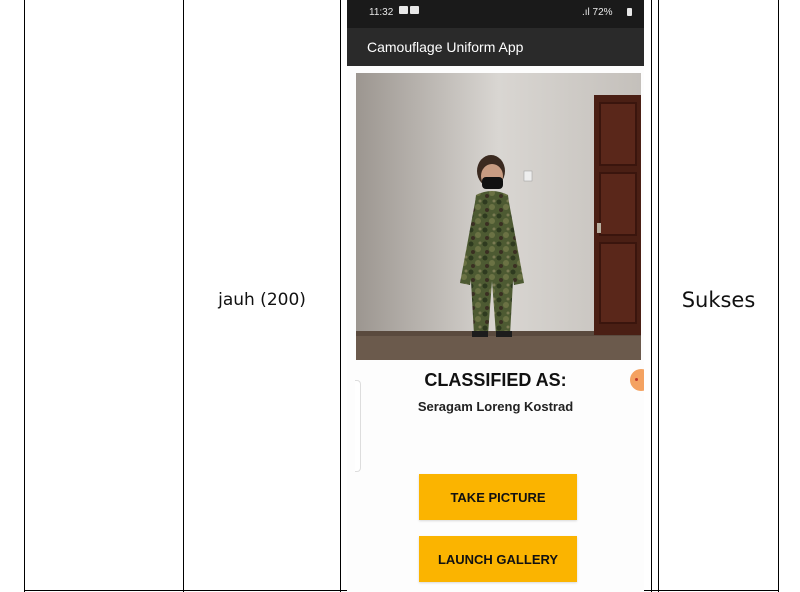 This screenshot has height=592, width=800. What do you see at coordinates (651, 296) in the screenshot?
I see `table-border-col3a` at bounding box center [651, 296].